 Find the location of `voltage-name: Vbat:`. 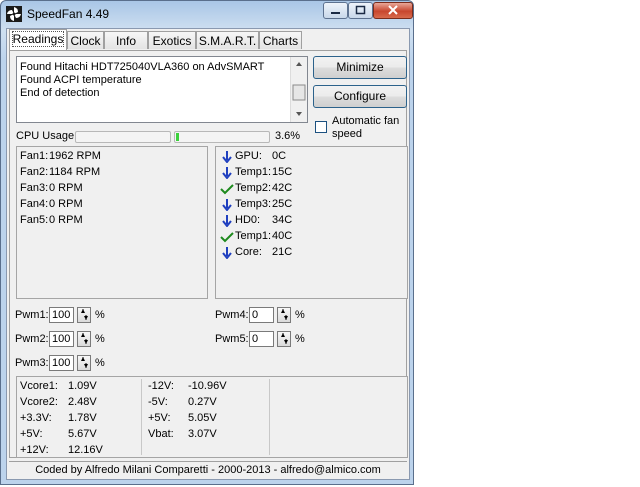

voltage-name: Vbat: is located at coordinates (161, 434).